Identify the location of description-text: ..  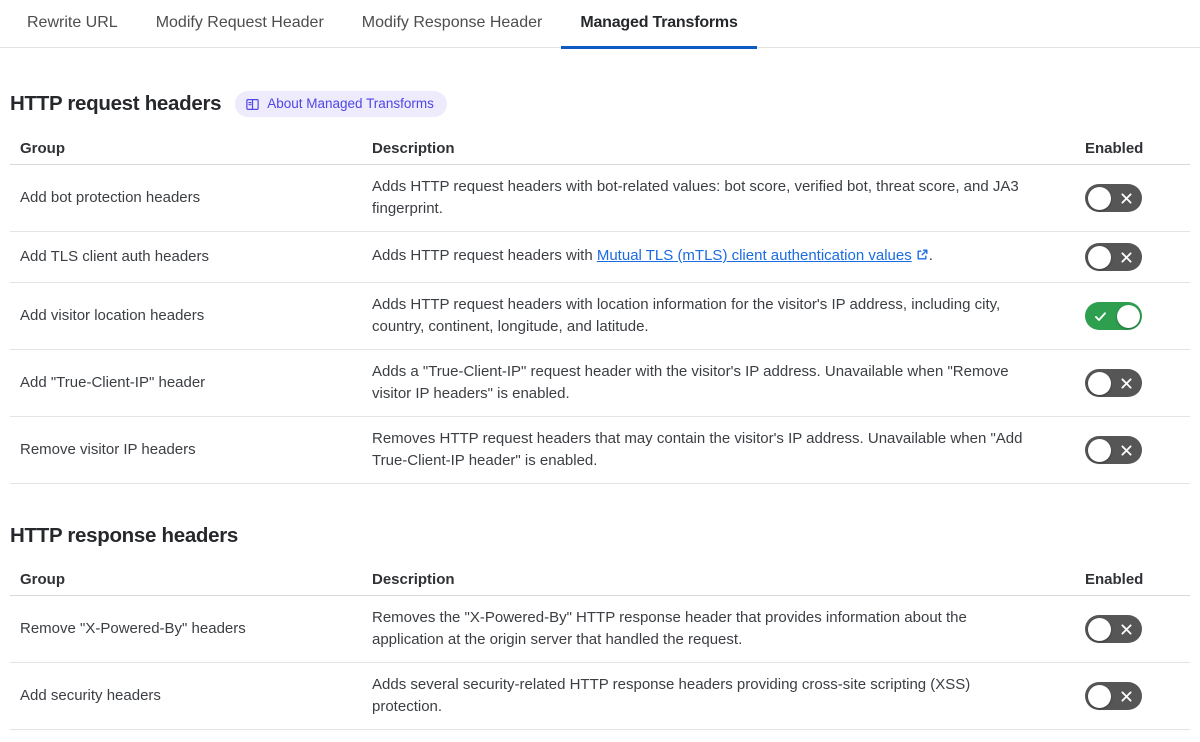
(930, 255).